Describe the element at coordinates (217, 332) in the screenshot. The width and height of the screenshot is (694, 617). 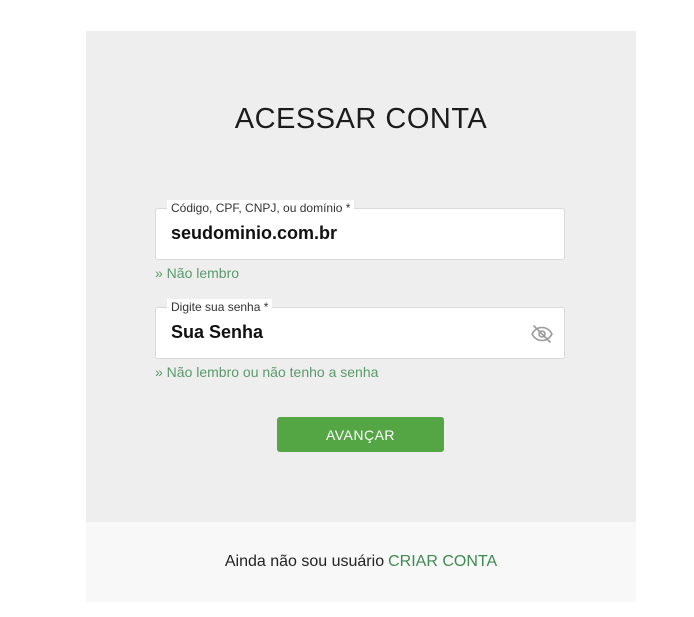
I see `password-field-value: Sua Senha` at that location.